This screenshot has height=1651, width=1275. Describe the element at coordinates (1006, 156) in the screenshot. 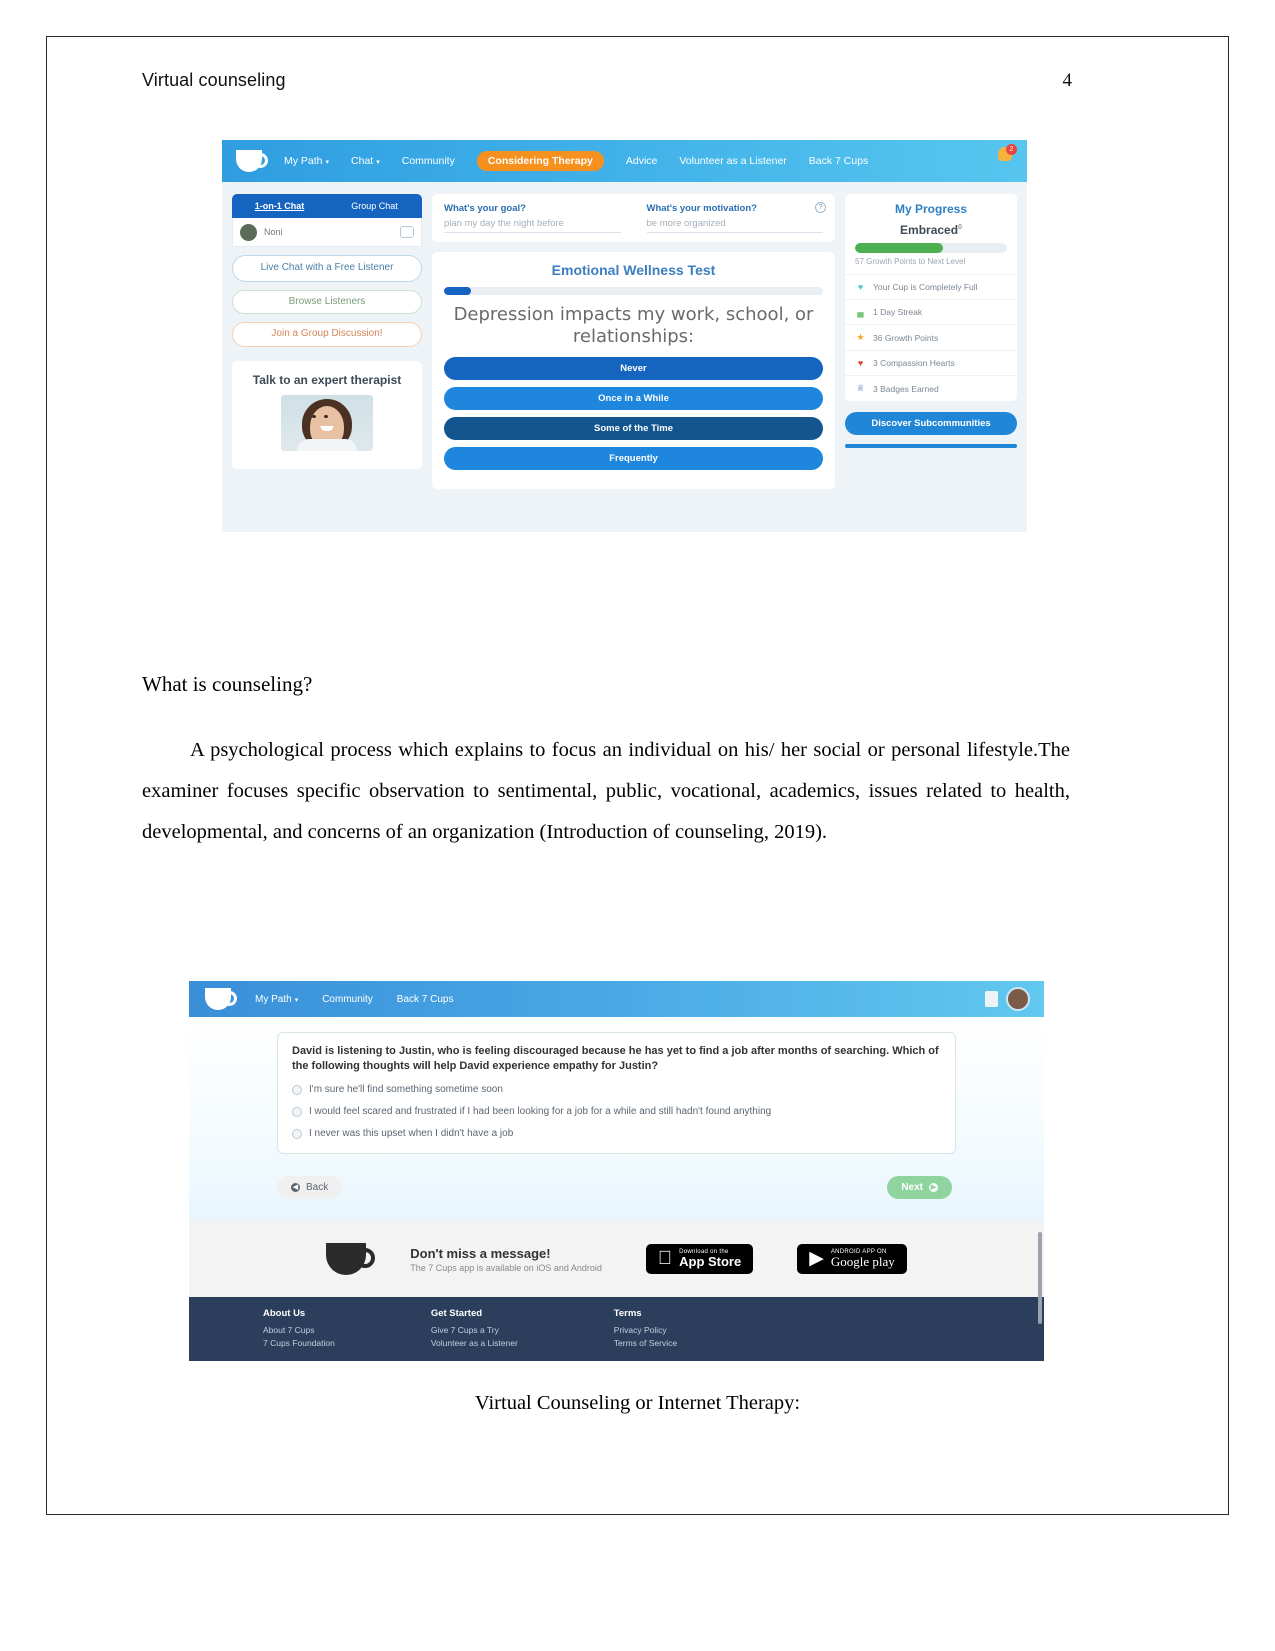

I see `notifications-bell-icon: 2` at that location.